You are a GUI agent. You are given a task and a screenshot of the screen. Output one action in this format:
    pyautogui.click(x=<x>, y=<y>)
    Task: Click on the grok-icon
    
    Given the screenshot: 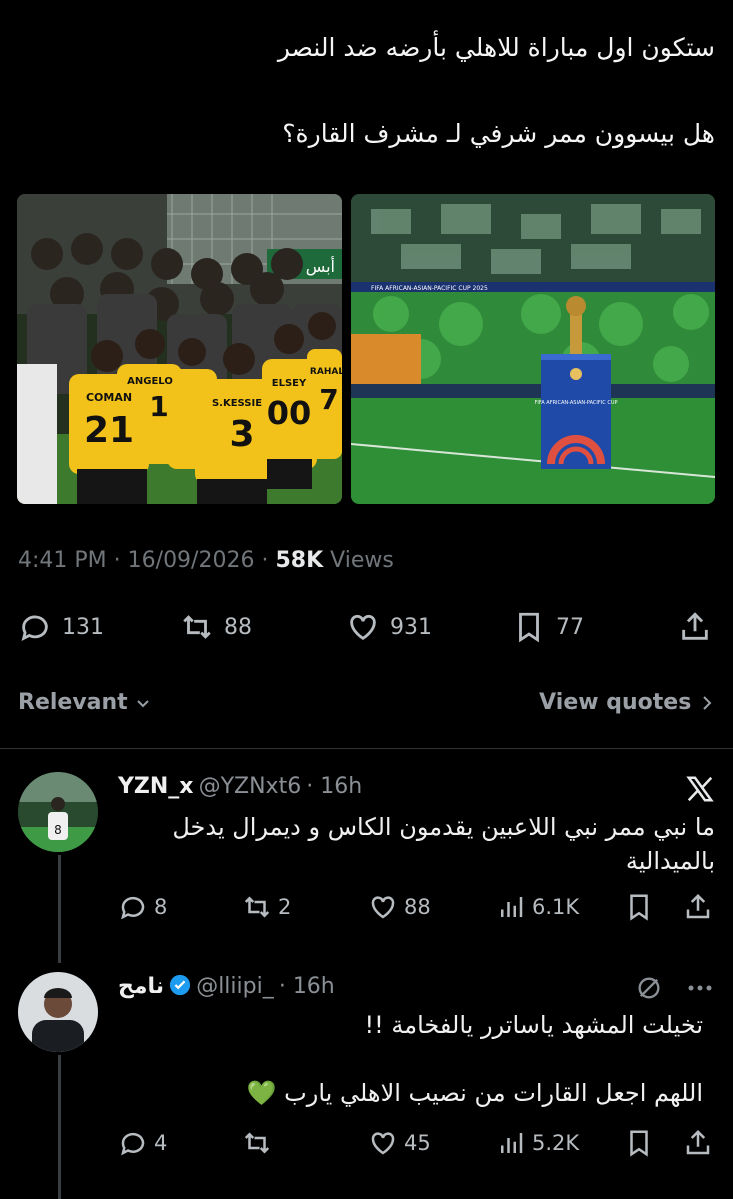 What is the action you would take?
    pyautogui.click(x=649, y=988)
    